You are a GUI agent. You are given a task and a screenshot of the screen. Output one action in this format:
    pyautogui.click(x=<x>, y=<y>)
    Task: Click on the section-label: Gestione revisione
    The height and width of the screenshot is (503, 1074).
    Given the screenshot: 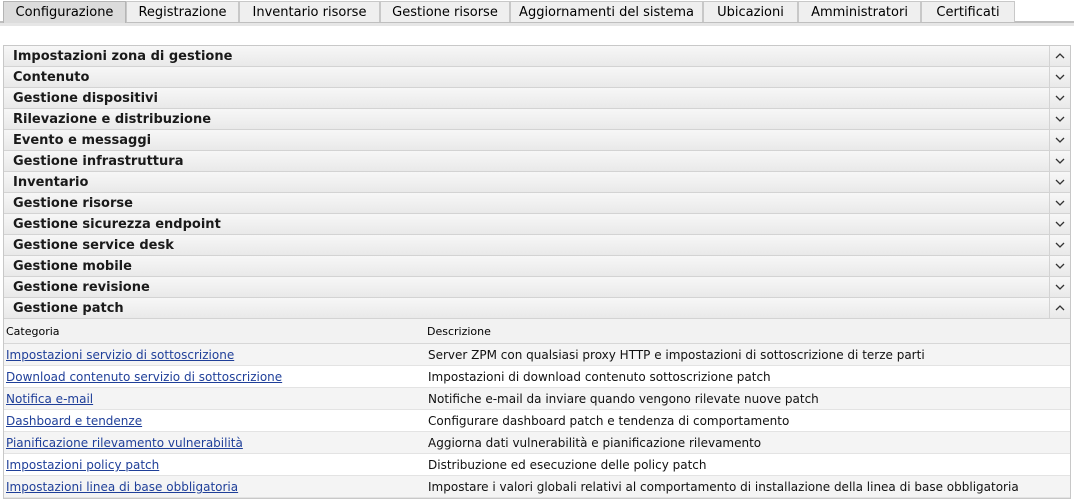 What is the action you would take?
    pyautogui.click(x=81, y=287)
    